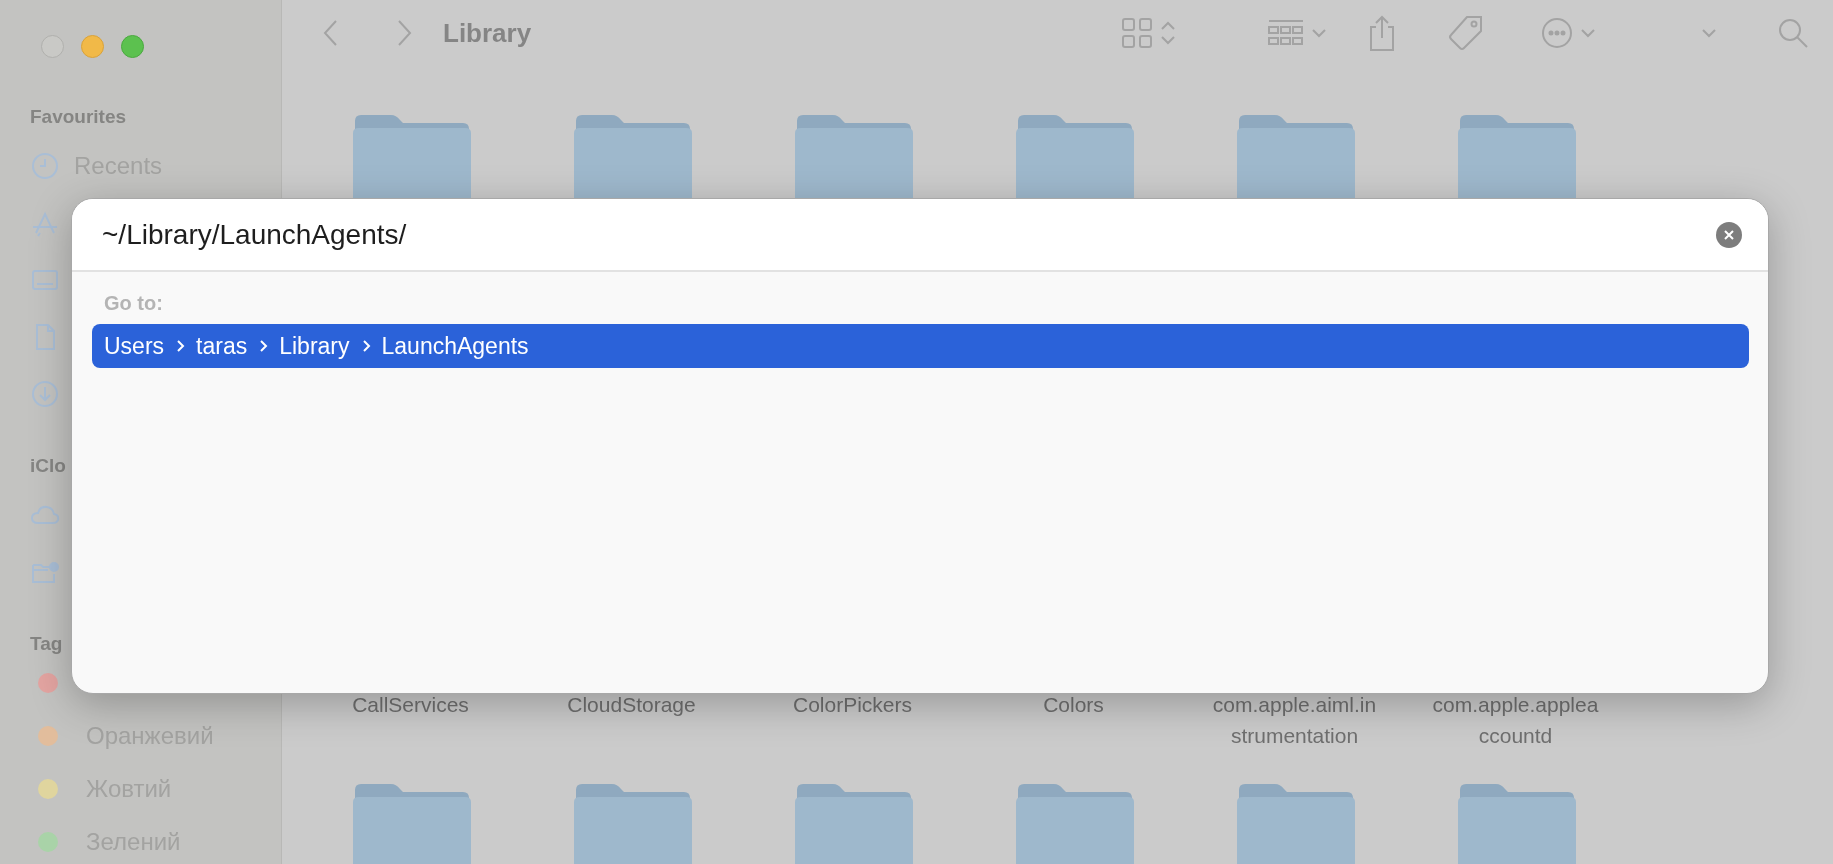 This screenshot has height=864, width=1833. What do you see at coordinates (1709, 33) in the screenshot?
I see `chevron-down-icon` at bounding box center [1709, 33].